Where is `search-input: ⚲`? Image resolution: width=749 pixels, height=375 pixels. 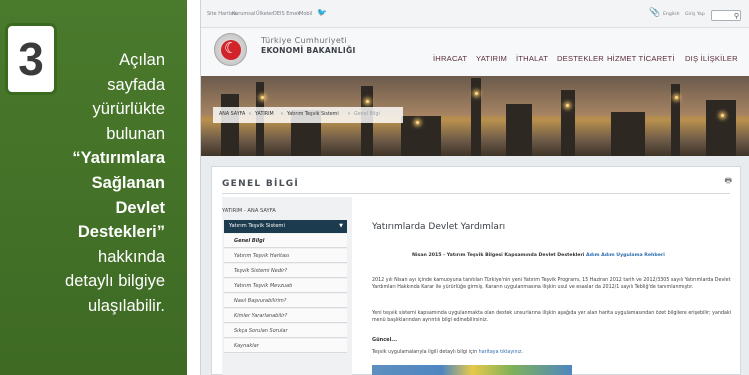 search-input: ⚲ is located at coordinates (726, 15).